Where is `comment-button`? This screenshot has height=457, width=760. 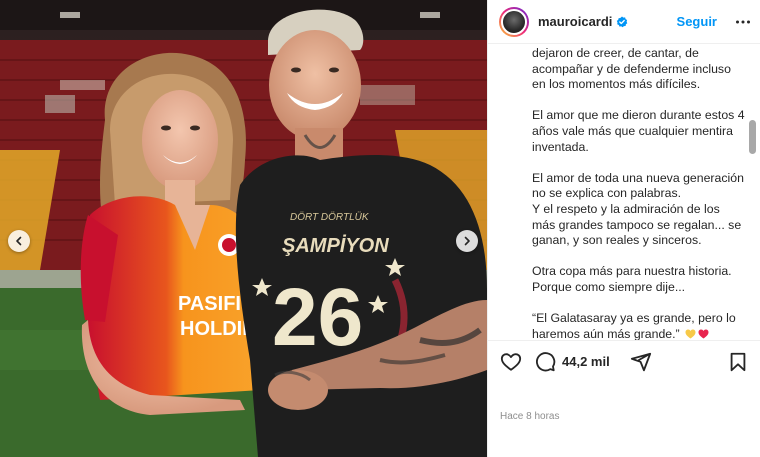
comment-button is located at coordinates (545, 362).